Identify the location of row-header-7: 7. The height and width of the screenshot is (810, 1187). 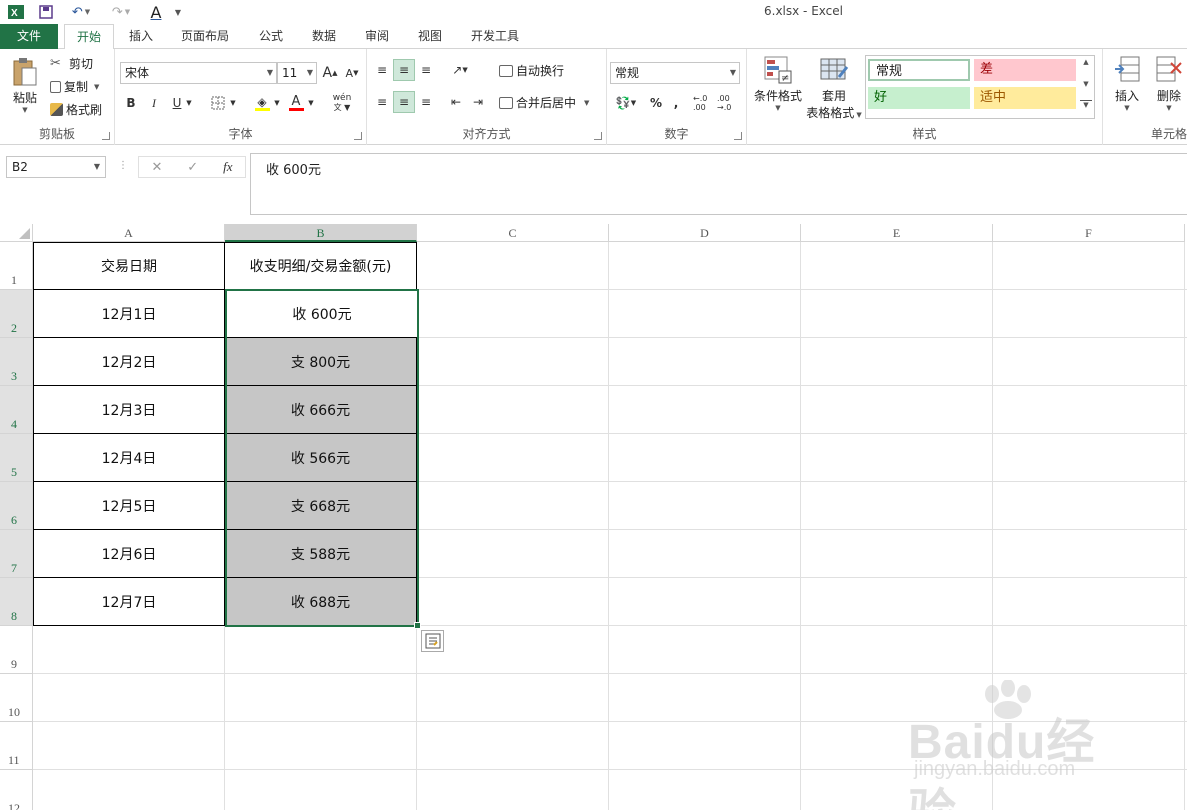
(16, 554).